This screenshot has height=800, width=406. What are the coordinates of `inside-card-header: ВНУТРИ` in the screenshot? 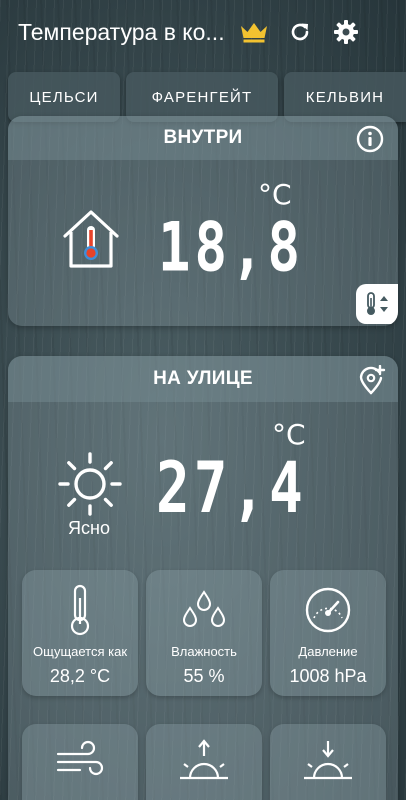 It's located at (203, 138).